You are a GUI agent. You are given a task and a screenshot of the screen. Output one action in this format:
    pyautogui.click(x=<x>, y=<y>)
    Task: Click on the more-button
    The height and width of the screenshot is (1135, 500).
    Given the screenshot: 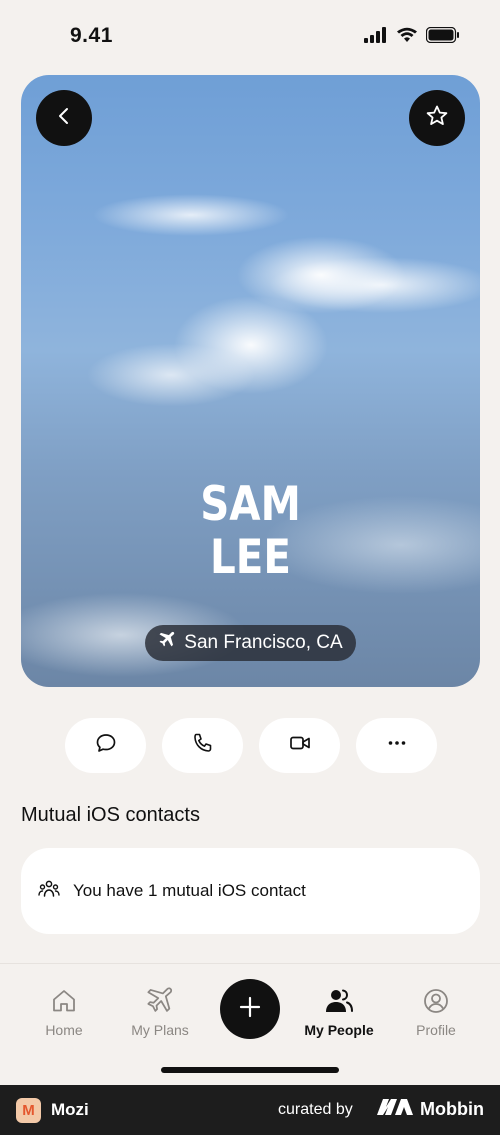 What is the action you would take?
    pyautogui.click(x=396, y=745)
    